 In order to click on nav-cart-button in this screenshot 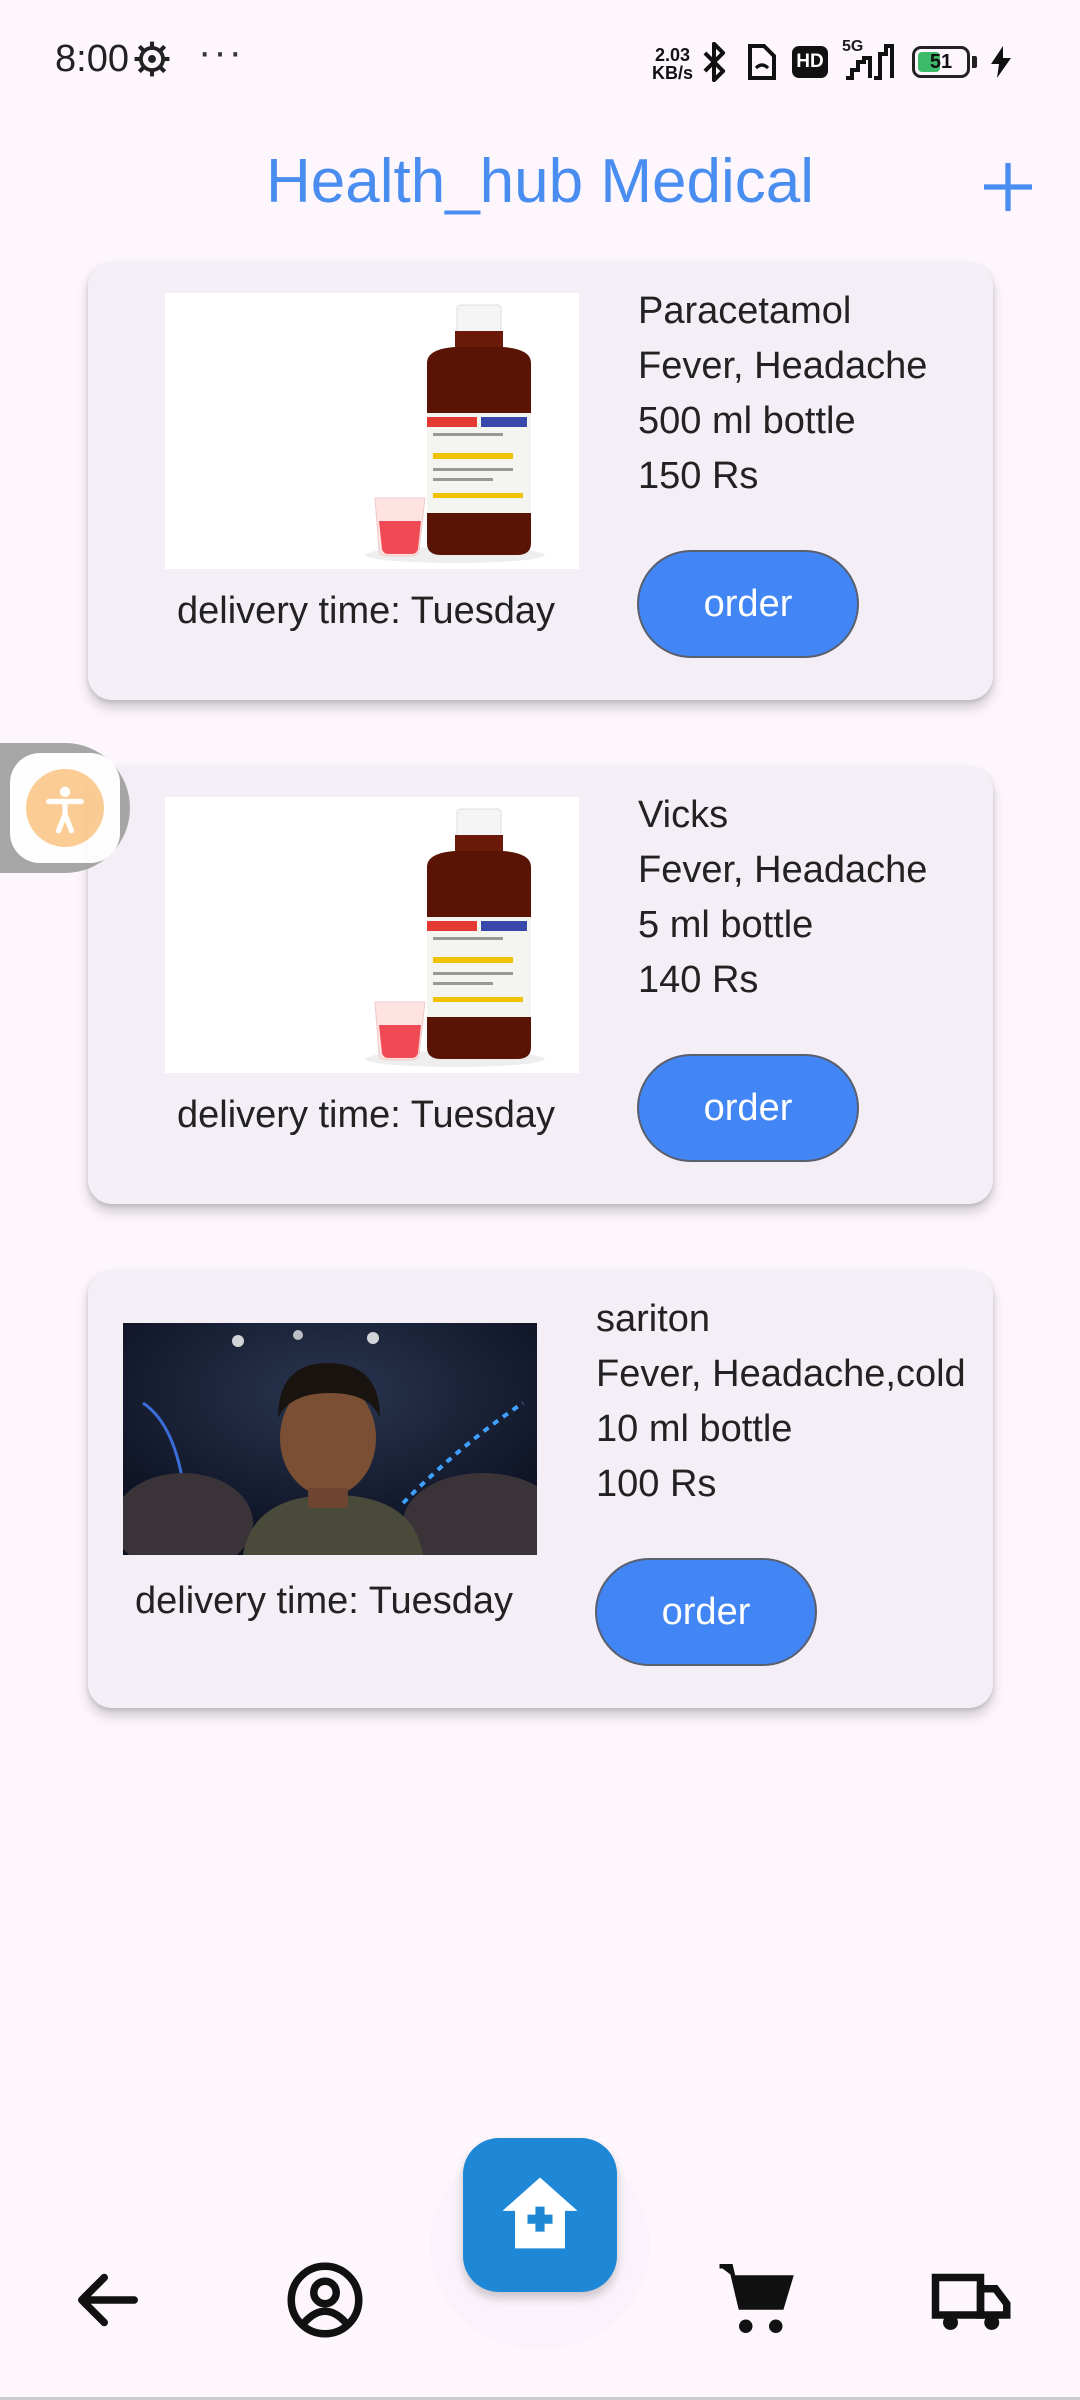, I will do `click(757, 2300)`.